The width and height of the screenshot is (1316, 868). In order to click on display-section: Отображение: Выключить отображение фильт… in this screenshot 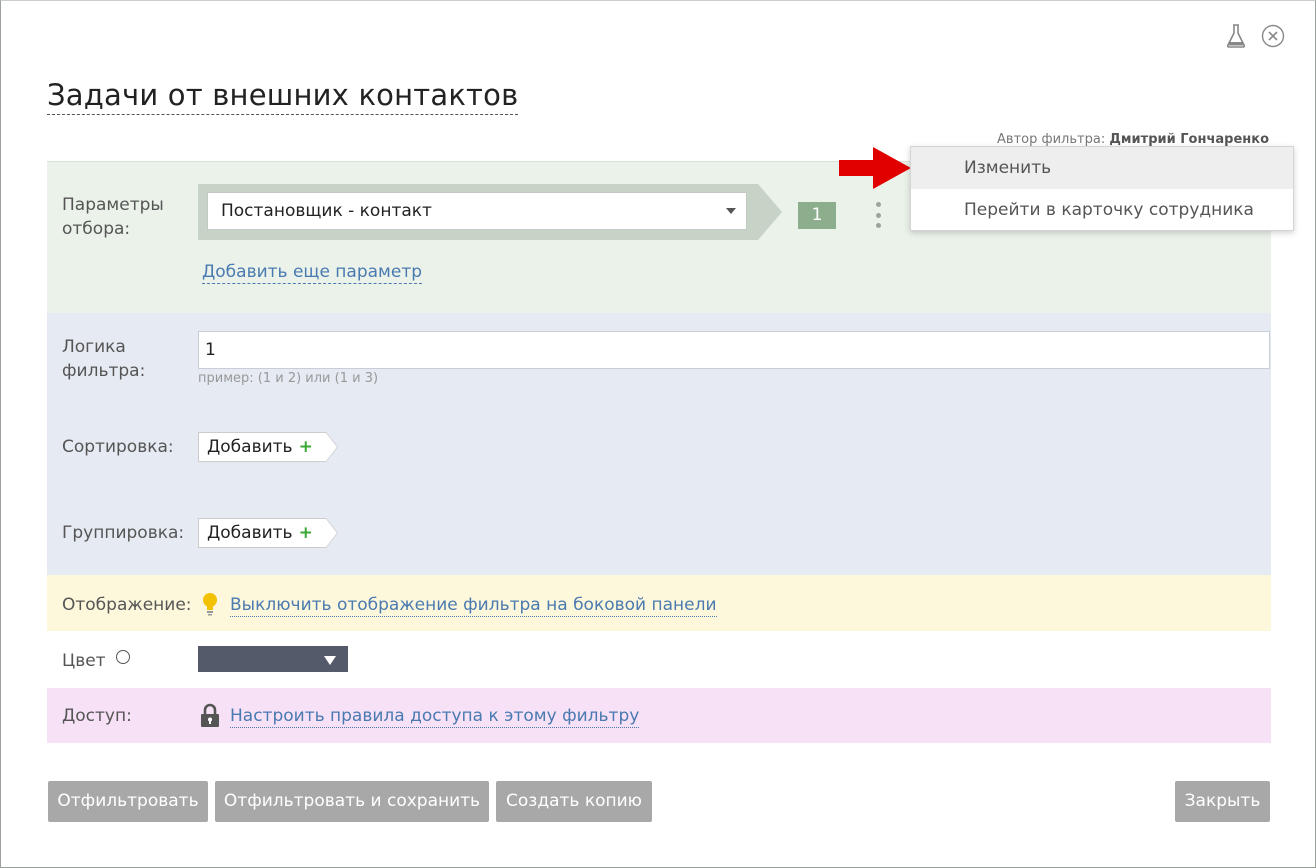, I will do `click(659, 603)`.